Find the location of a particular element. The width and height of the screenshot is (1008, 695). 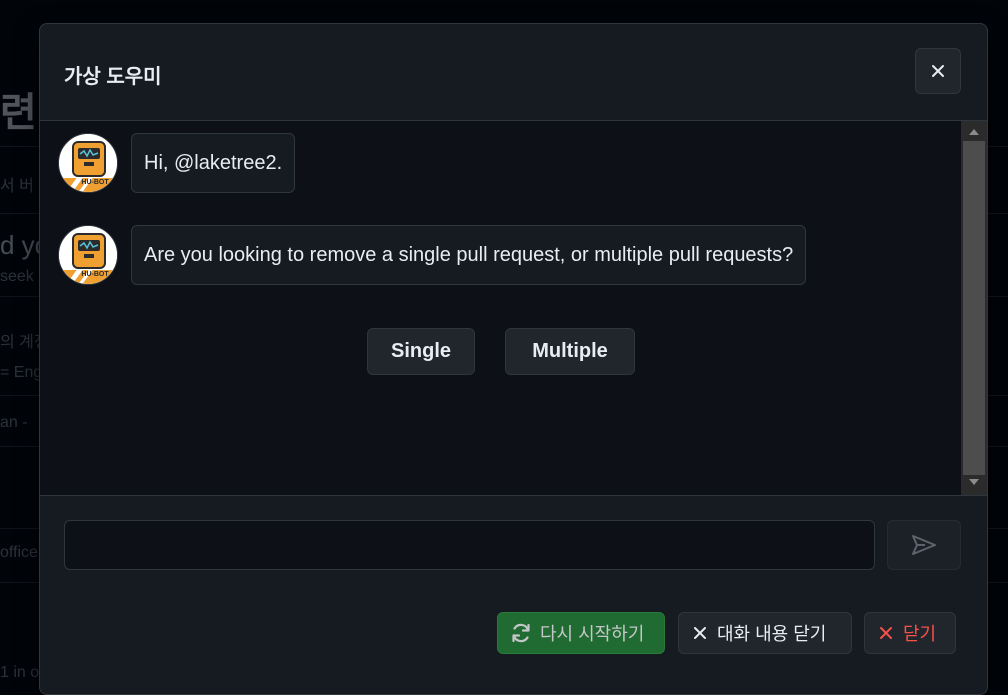

send-icon is located at coordinates (924, 545).